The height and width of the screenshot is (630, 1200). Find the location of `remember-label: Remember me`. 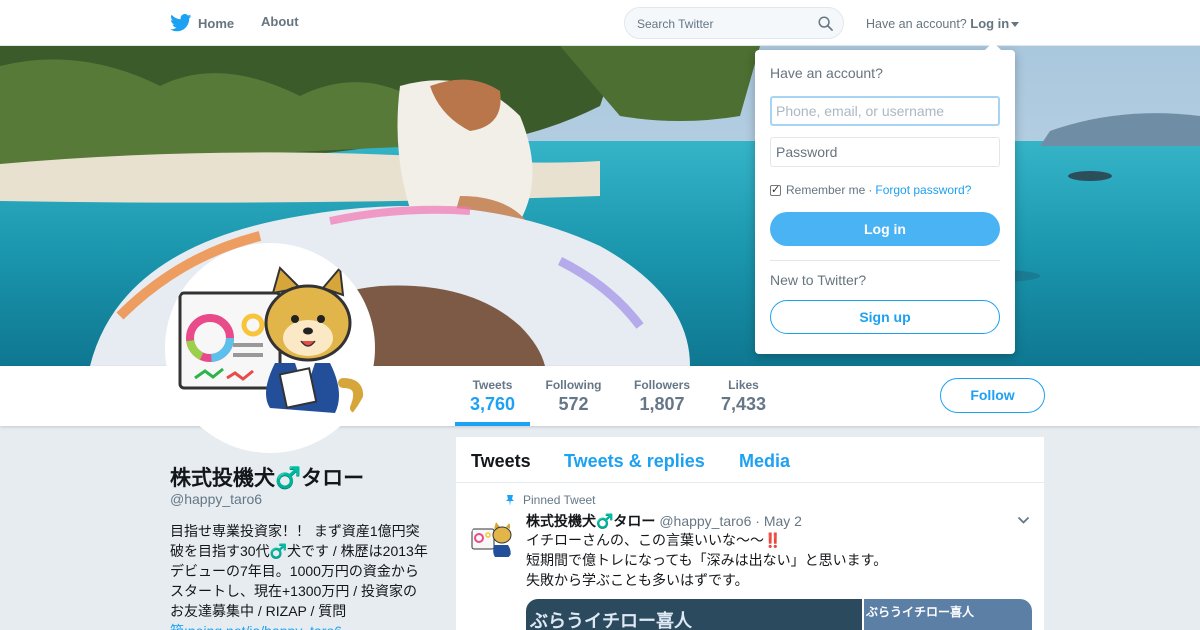

remember-label: Remember me is located at coordinates (825, 190).